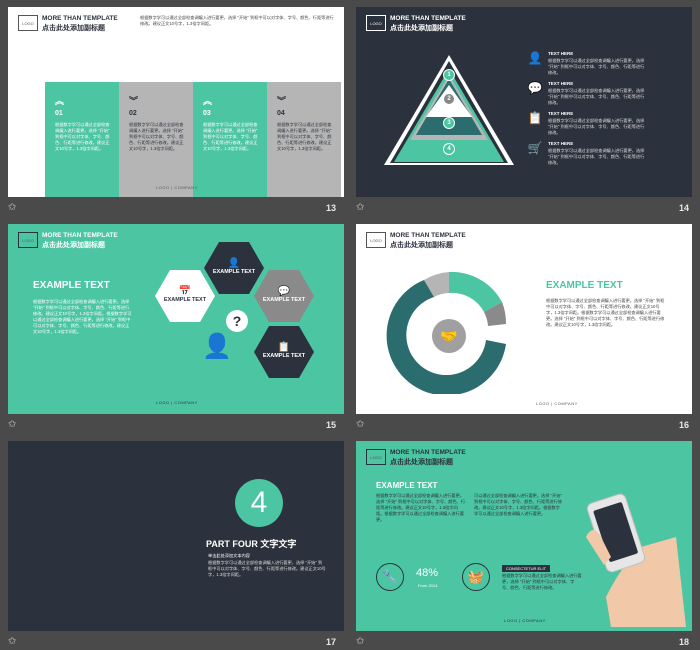 This screenshot has width=700, height=650. Describe the element at coordinates (331, 425) in the screenshot. I see `slide-number: 15` at that location.